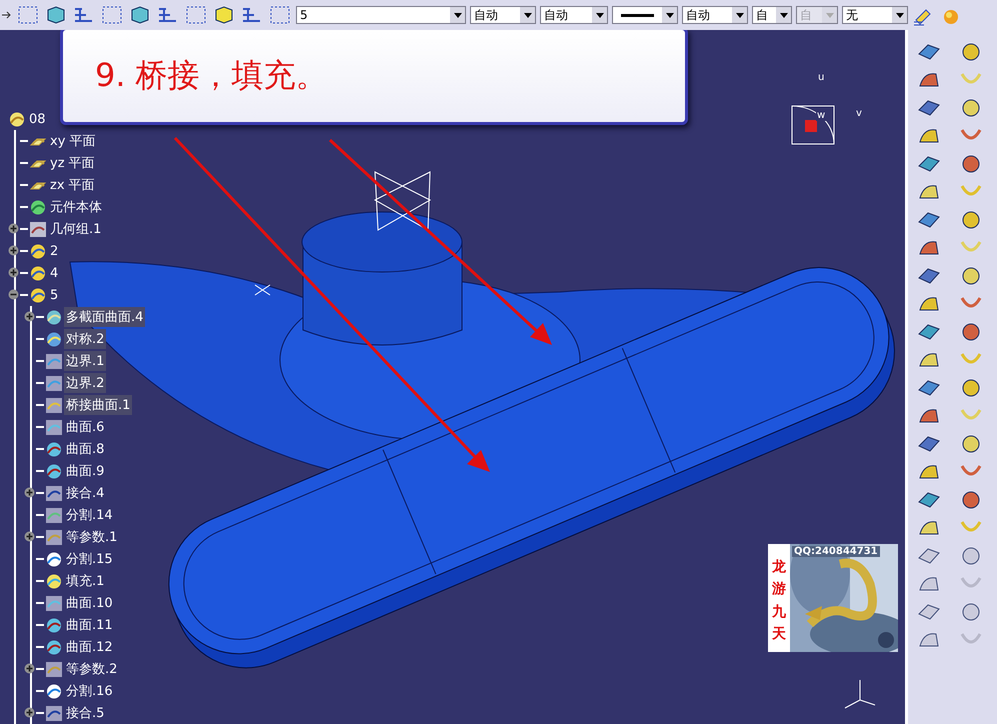 The width and height of the screenshot is (997, 724). What do you see at coordinates (381, 15) in the screenshot?
I see `dropdown: 5` at bounding box center [381, 15].